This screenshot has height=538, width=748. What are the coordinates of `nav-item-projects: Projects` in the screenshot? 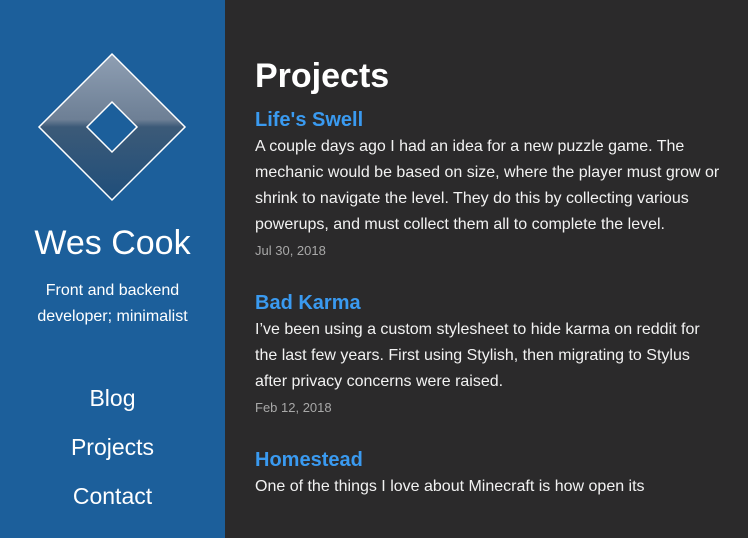 It's located at (112, 451).